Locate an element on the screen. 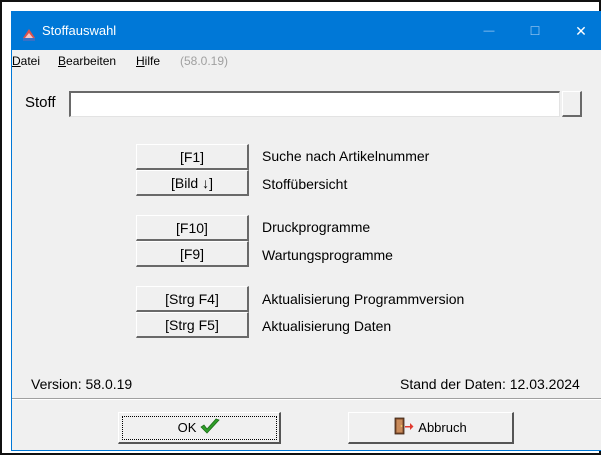 The height and width of the screenshot is (455, 601). menu-datei: Datei is located at coordinates (26, 61).